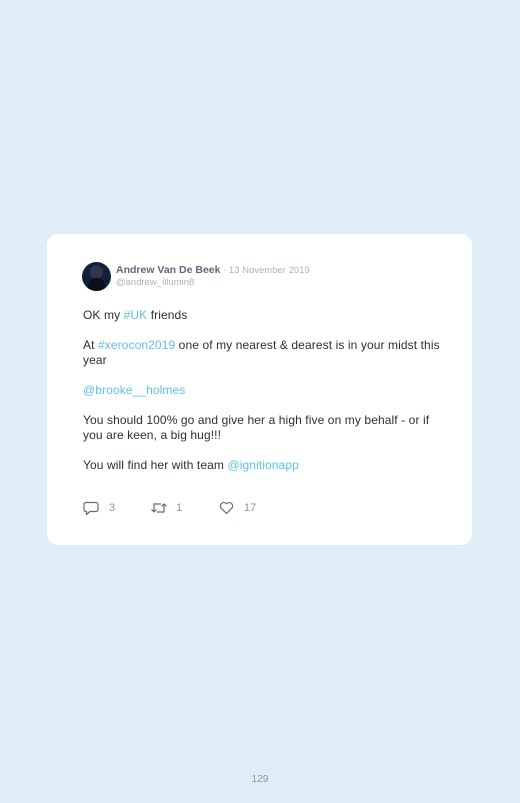 This screenshot has width=520, height=803. What do you see at coordinates (155, 465) in the screenshot?
I see `p5-pre: You will find her with team` at bounding box center [155, 465].